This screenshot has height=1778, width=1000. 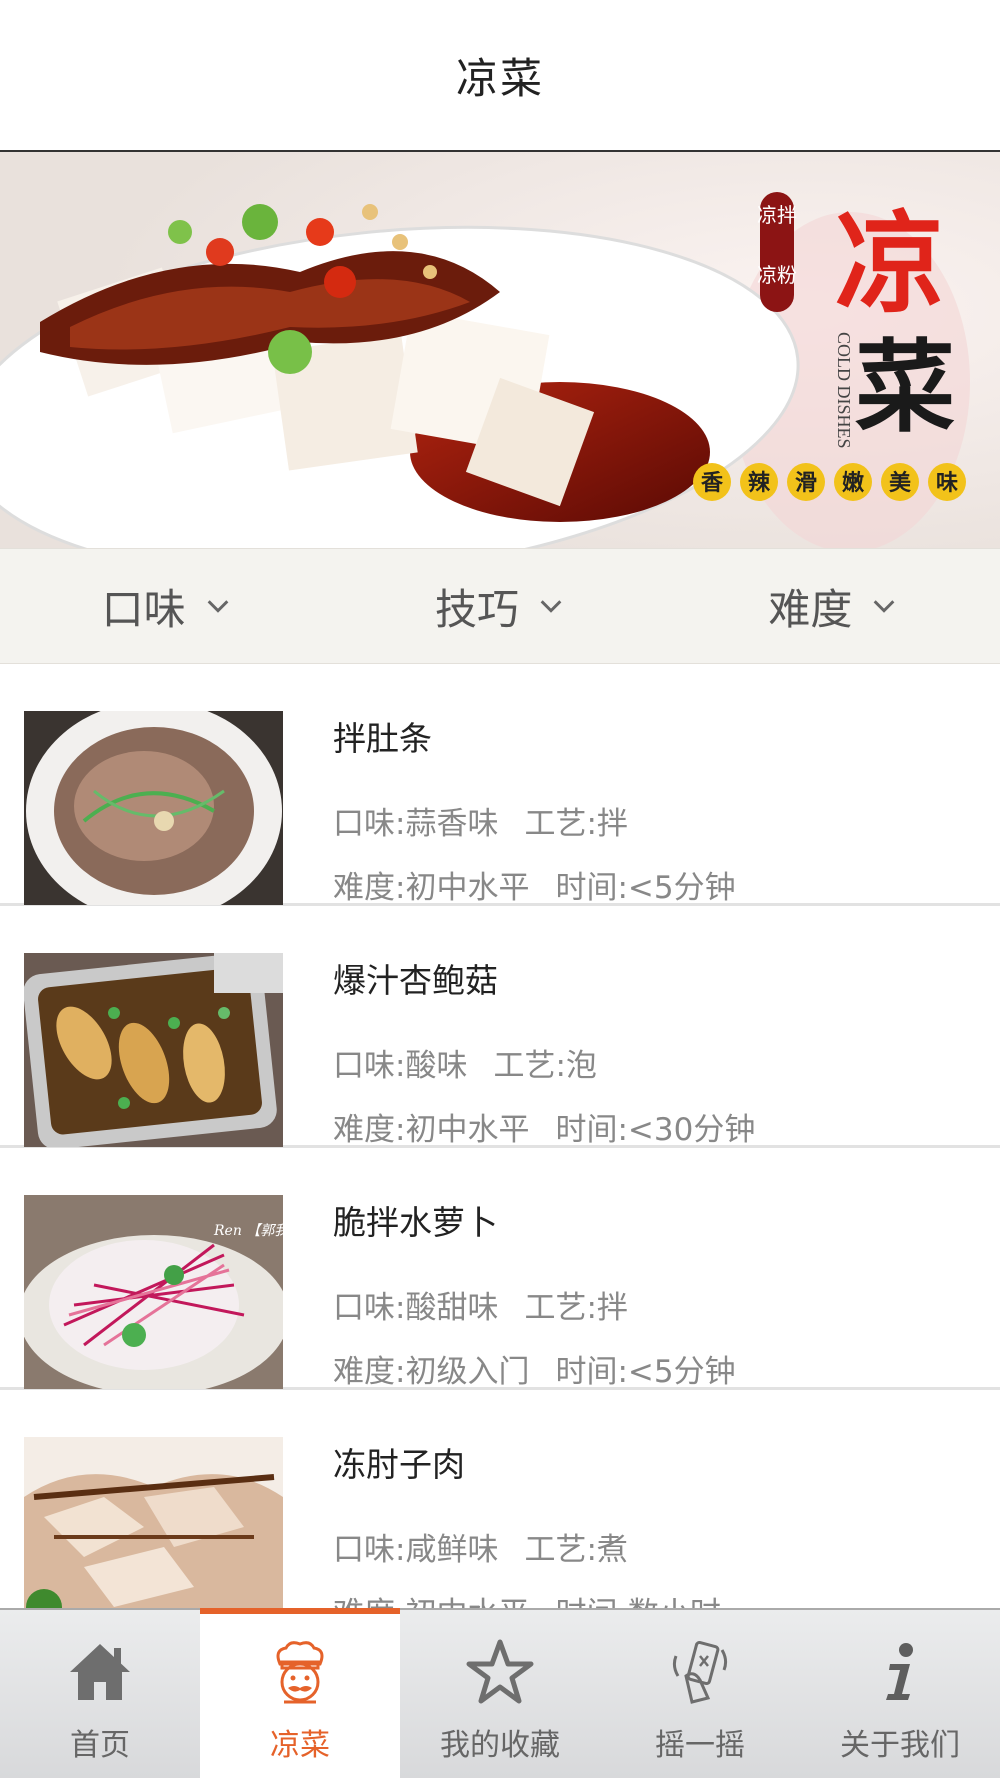 I want to click on filter-difficulty-label: 难度, so click(x=810, y=609).